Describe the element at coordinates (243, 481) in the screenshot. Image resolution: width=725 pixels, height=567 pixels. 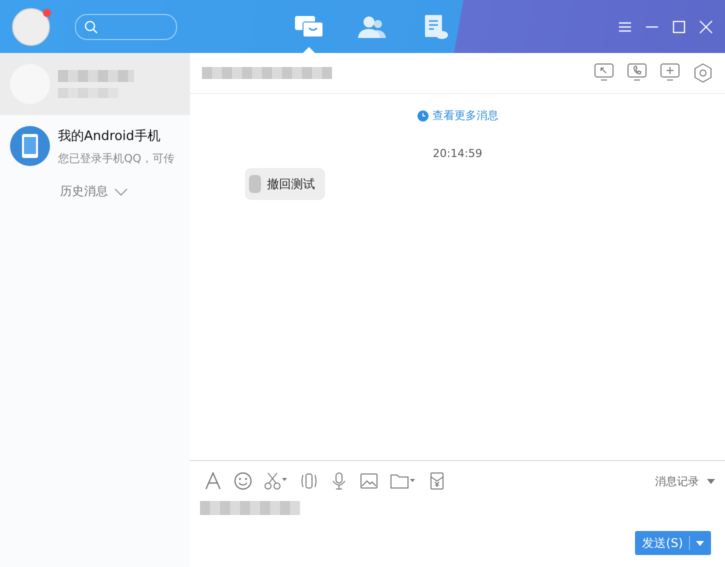
I see `smiley-icon` at that location.